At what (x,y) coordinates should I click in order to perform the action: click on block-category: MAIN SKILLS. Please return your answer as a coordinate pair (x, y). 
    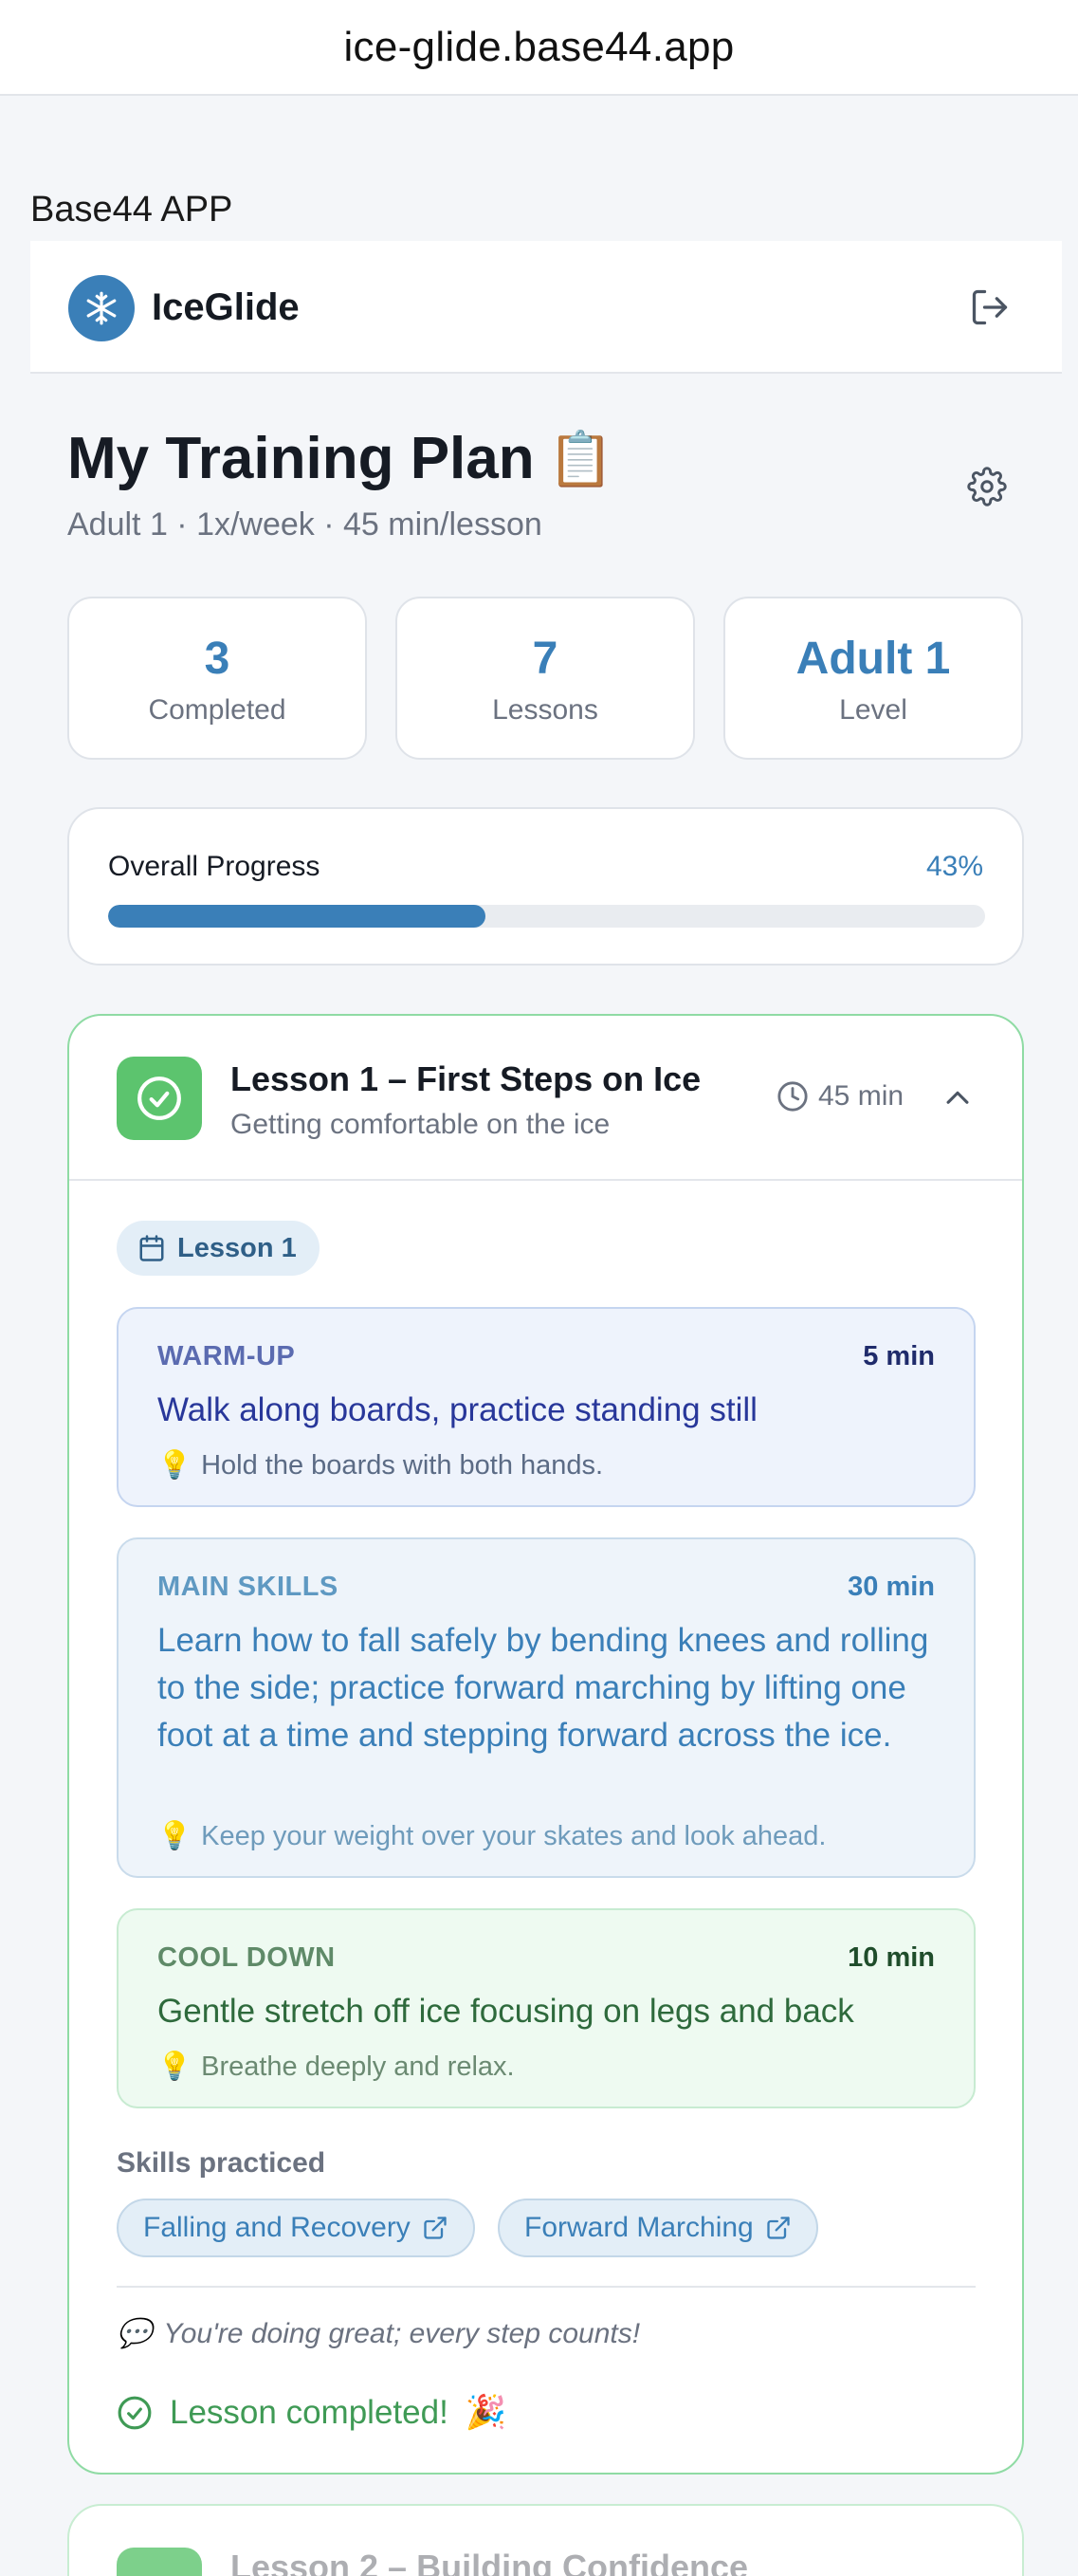
    Looking at the image, I should click on (247, 1587).